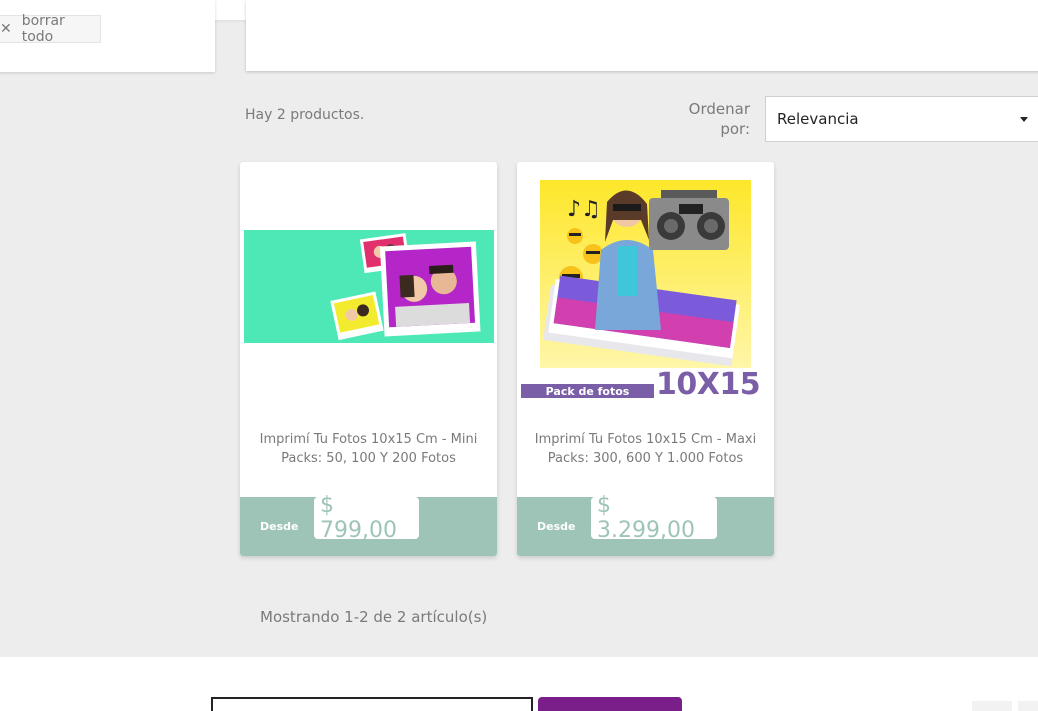 The image size is (1038, 711). Describe the element at coordinates (1024, 119) in the screenshot. I see `caret-down-icon` at that location.